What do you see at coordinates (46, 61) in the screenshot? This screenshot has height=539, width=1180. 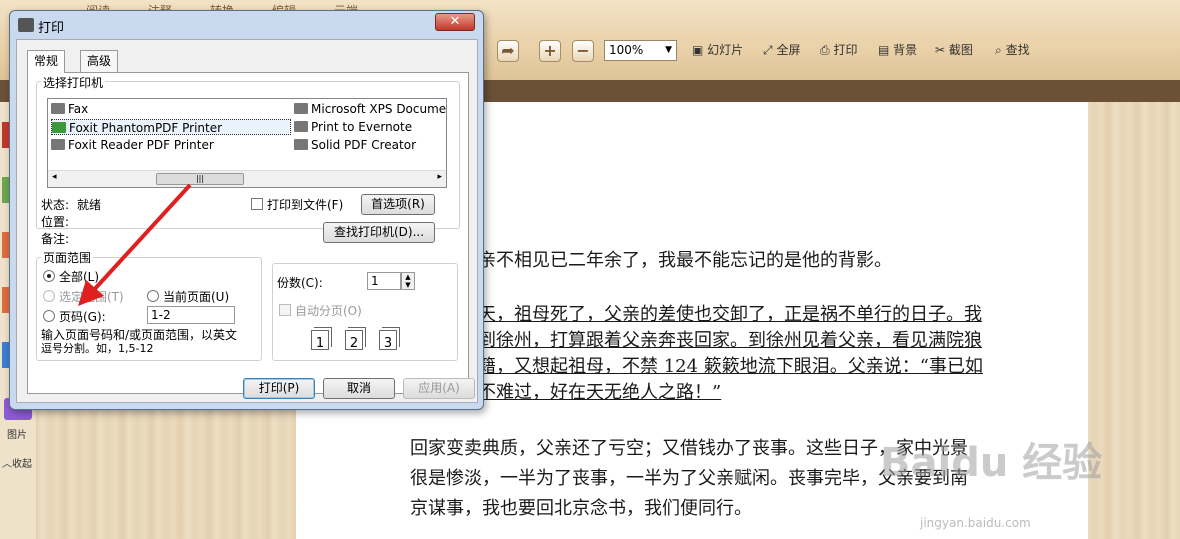 I see `tab-general: 常规` at bounding box center [46, 61].